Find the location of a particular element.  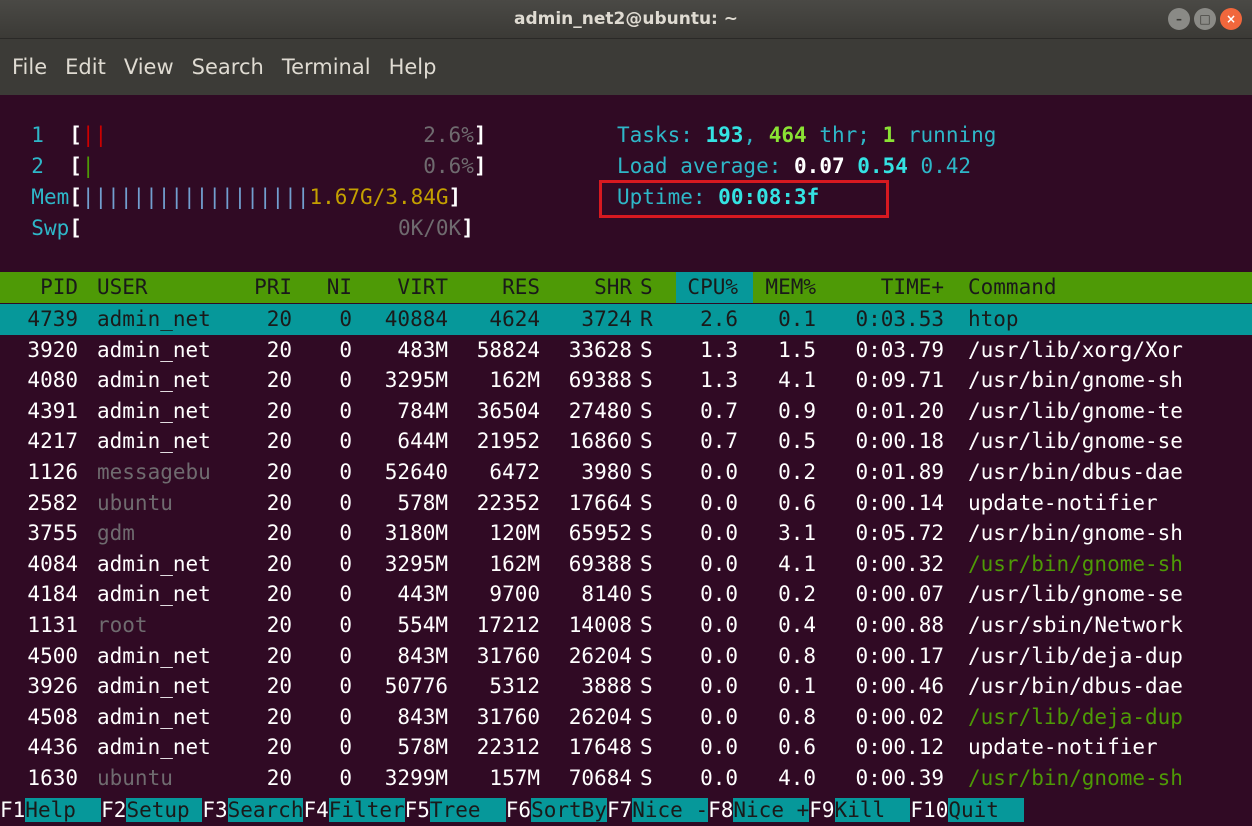

fkey-f7: F7 is located at coordinates (619, 810).